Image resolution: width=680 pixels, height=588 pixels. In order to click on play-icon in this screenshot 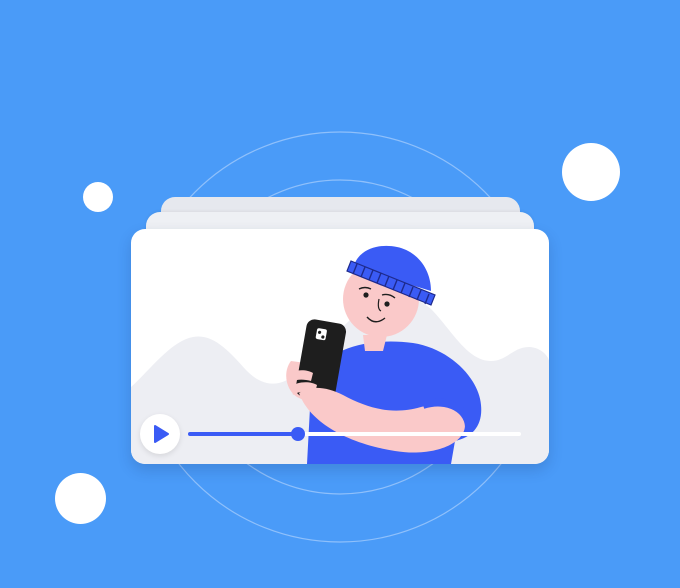, I will do `click(161, 434)`.